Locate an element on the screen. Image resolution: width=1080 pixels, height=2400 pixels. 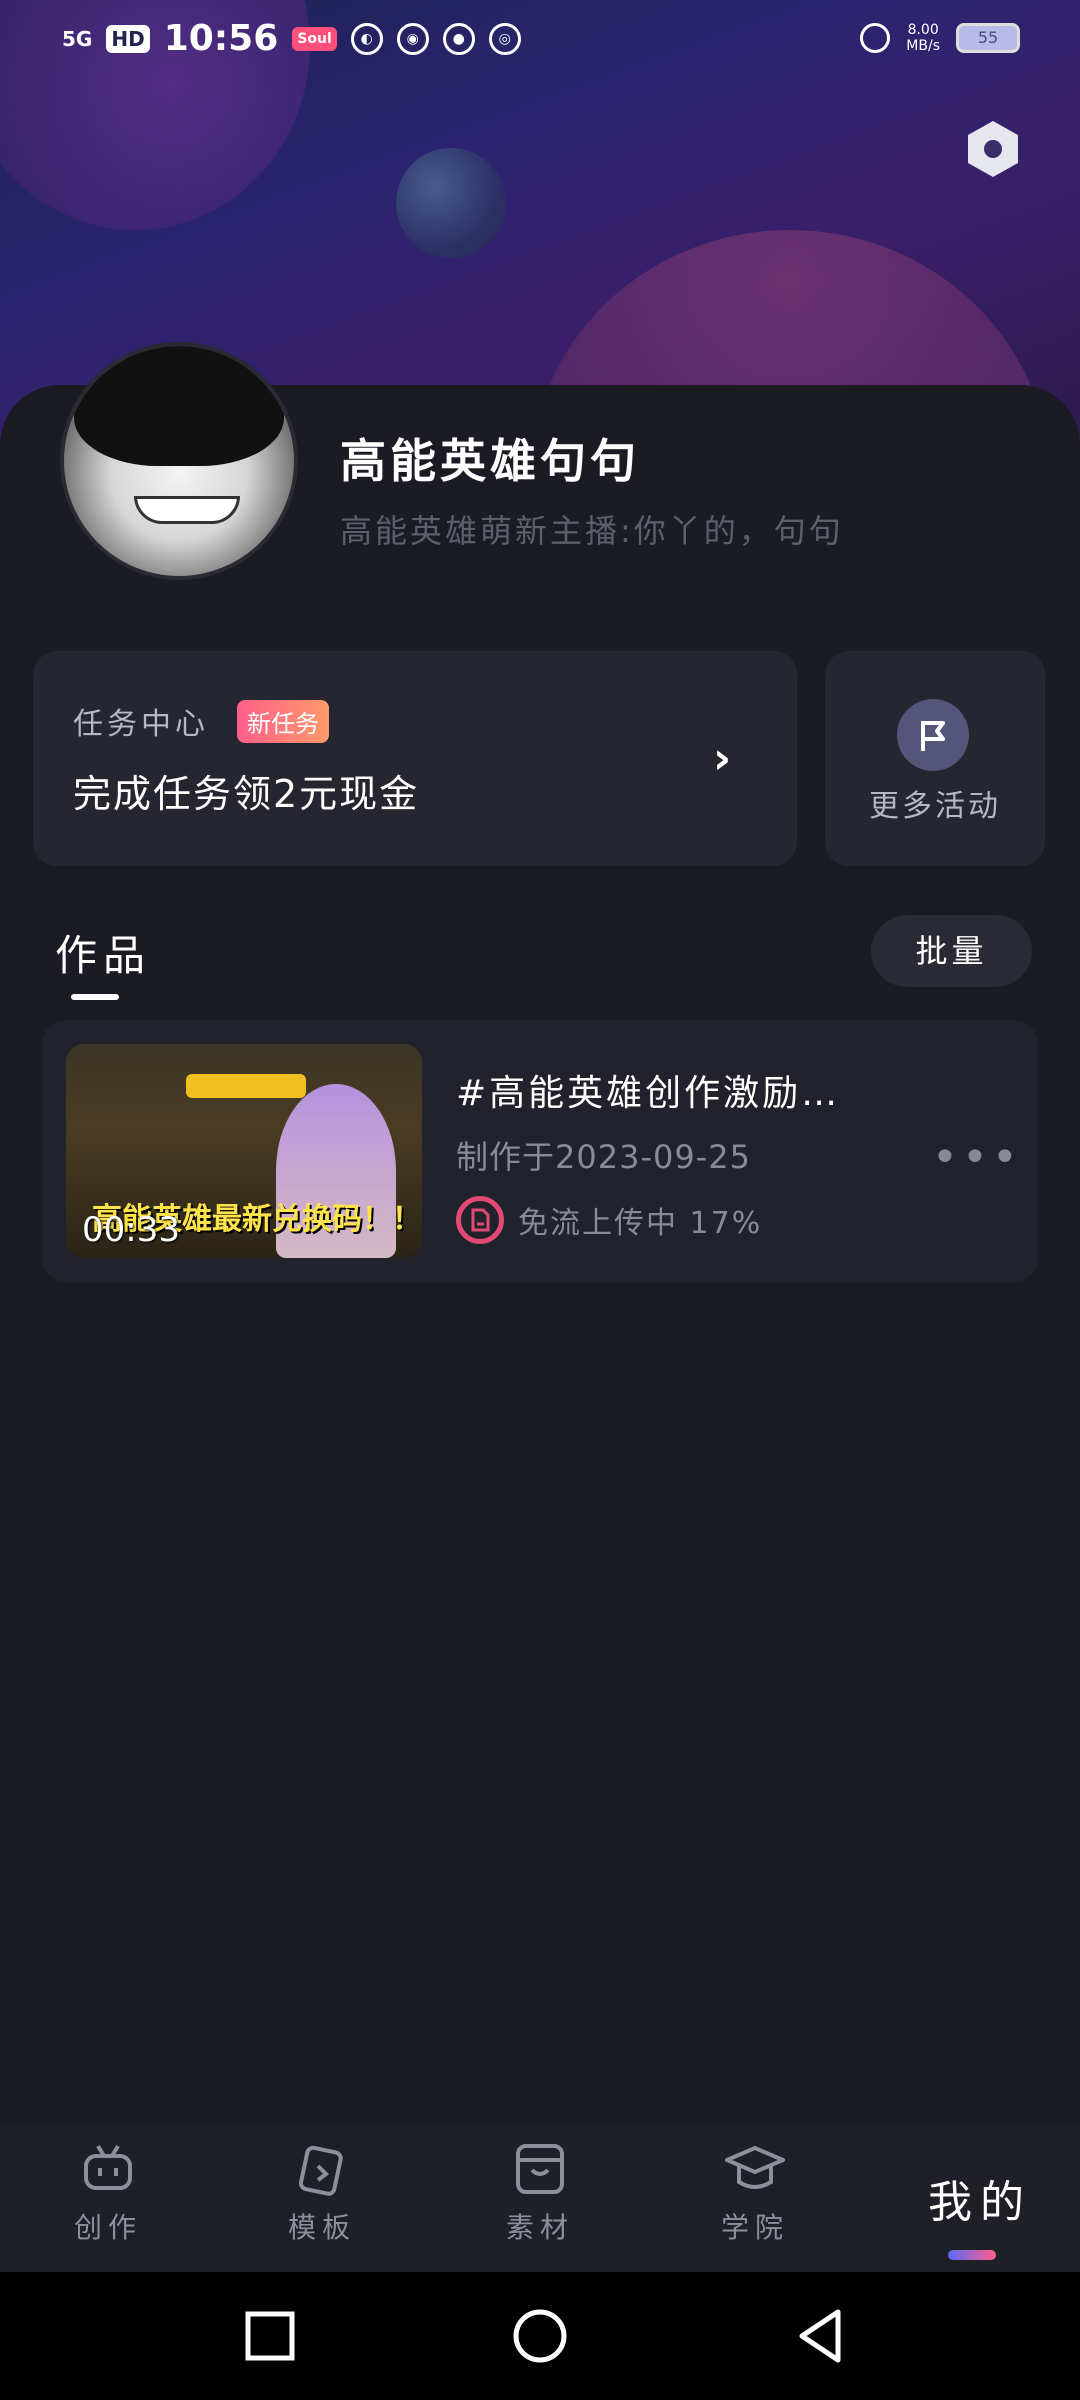
chevron-right-icon: › is located at coordinates (722, 758).